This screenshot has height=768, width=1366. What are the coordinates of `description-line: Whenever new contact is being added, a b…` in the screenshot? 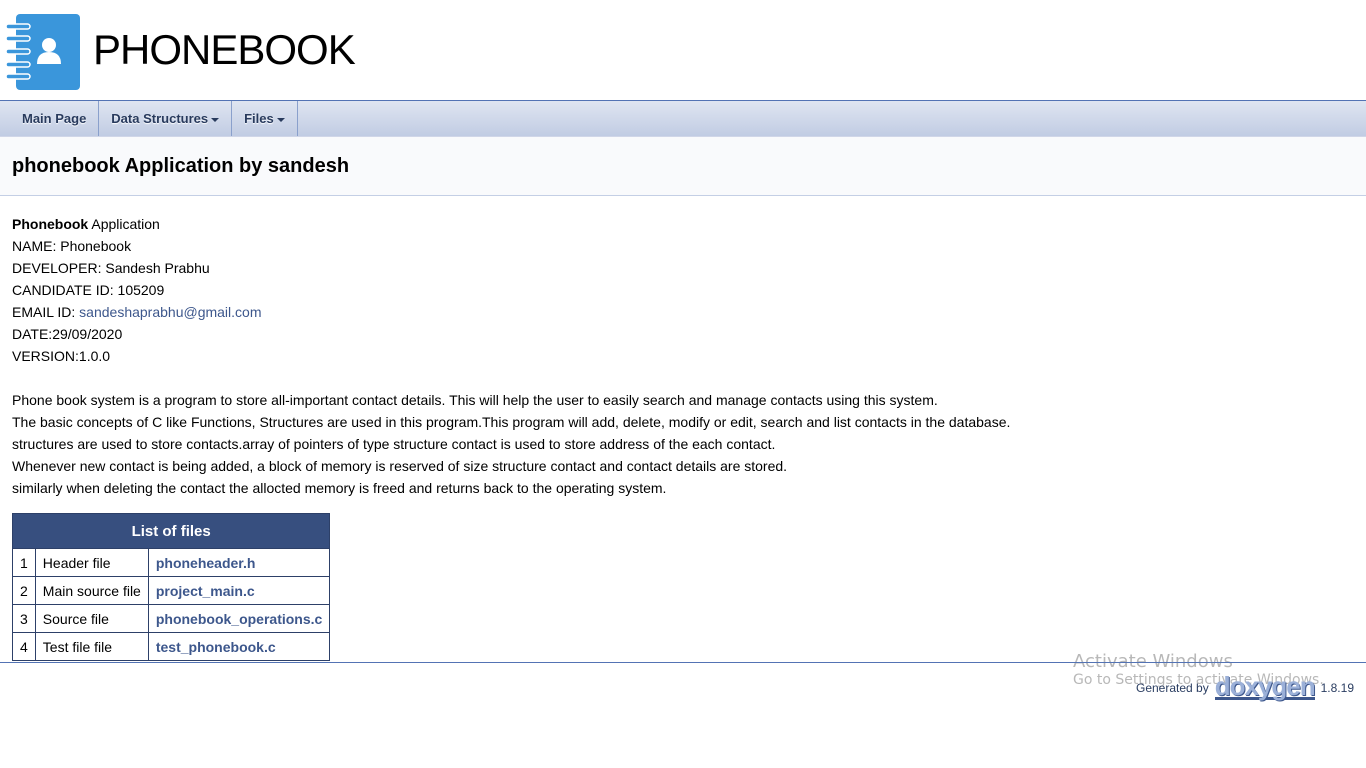 It's located at (400, 466).